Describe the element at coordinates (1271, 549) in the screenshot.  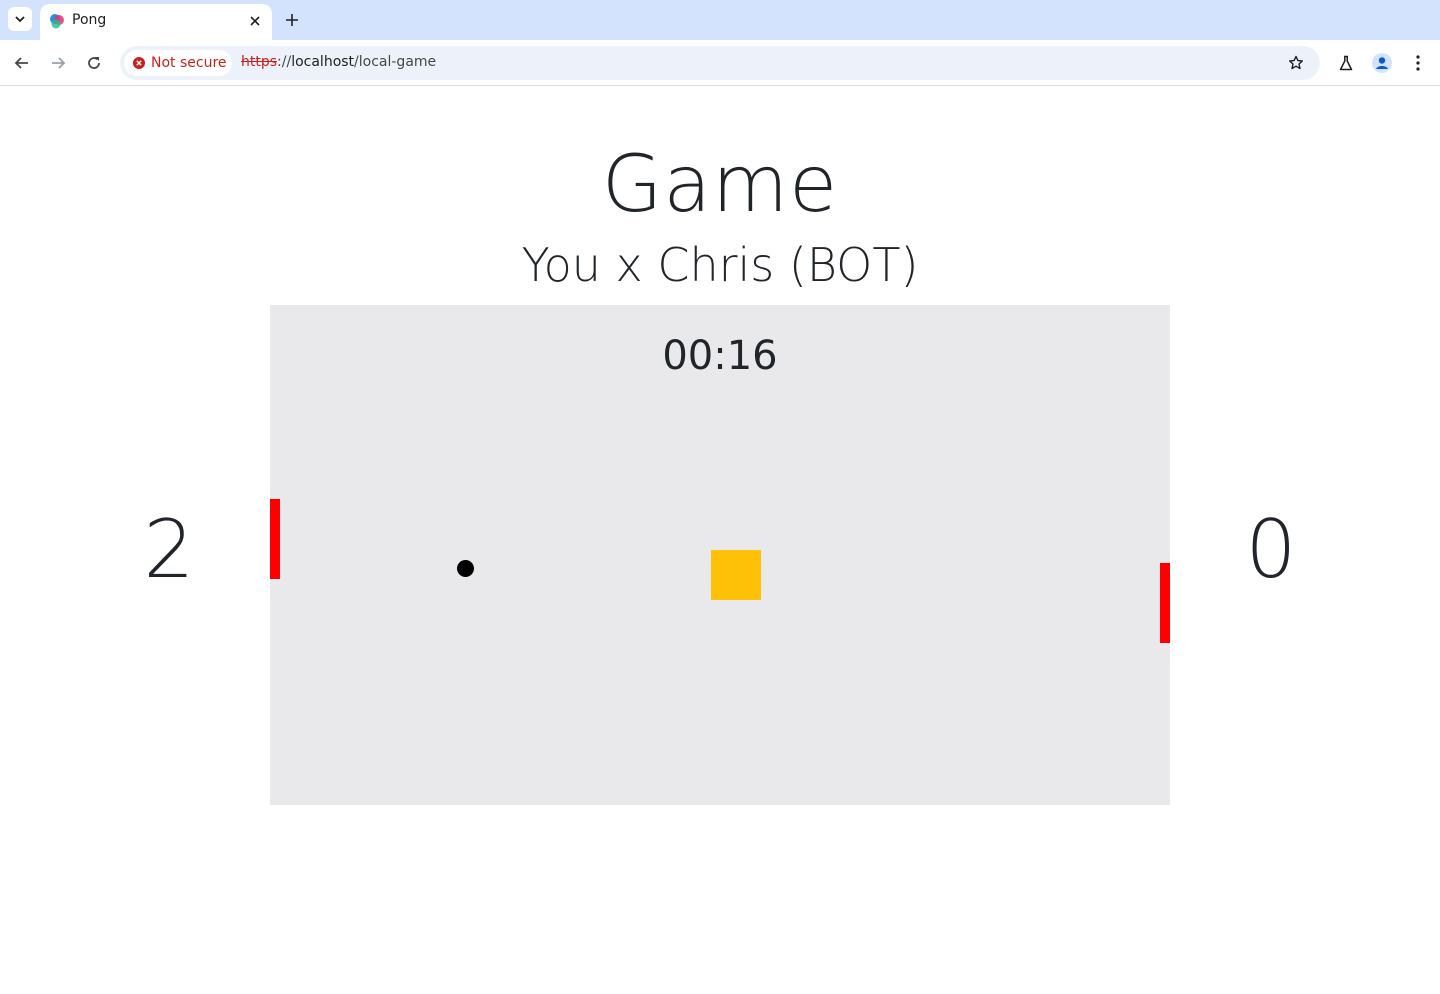
I see `opponent-score: 0` at that location.